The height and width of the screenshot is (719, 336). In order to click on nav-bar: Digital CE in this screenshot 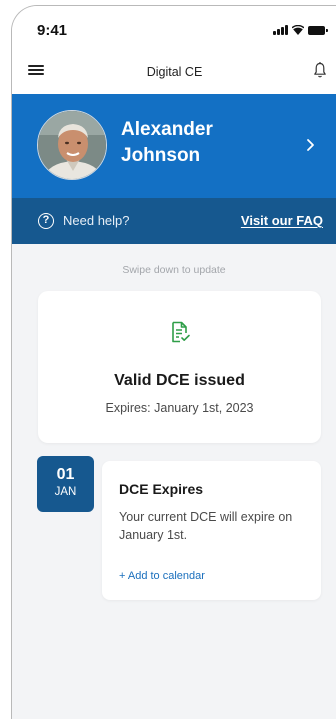, I will do `click(174, 72)`.